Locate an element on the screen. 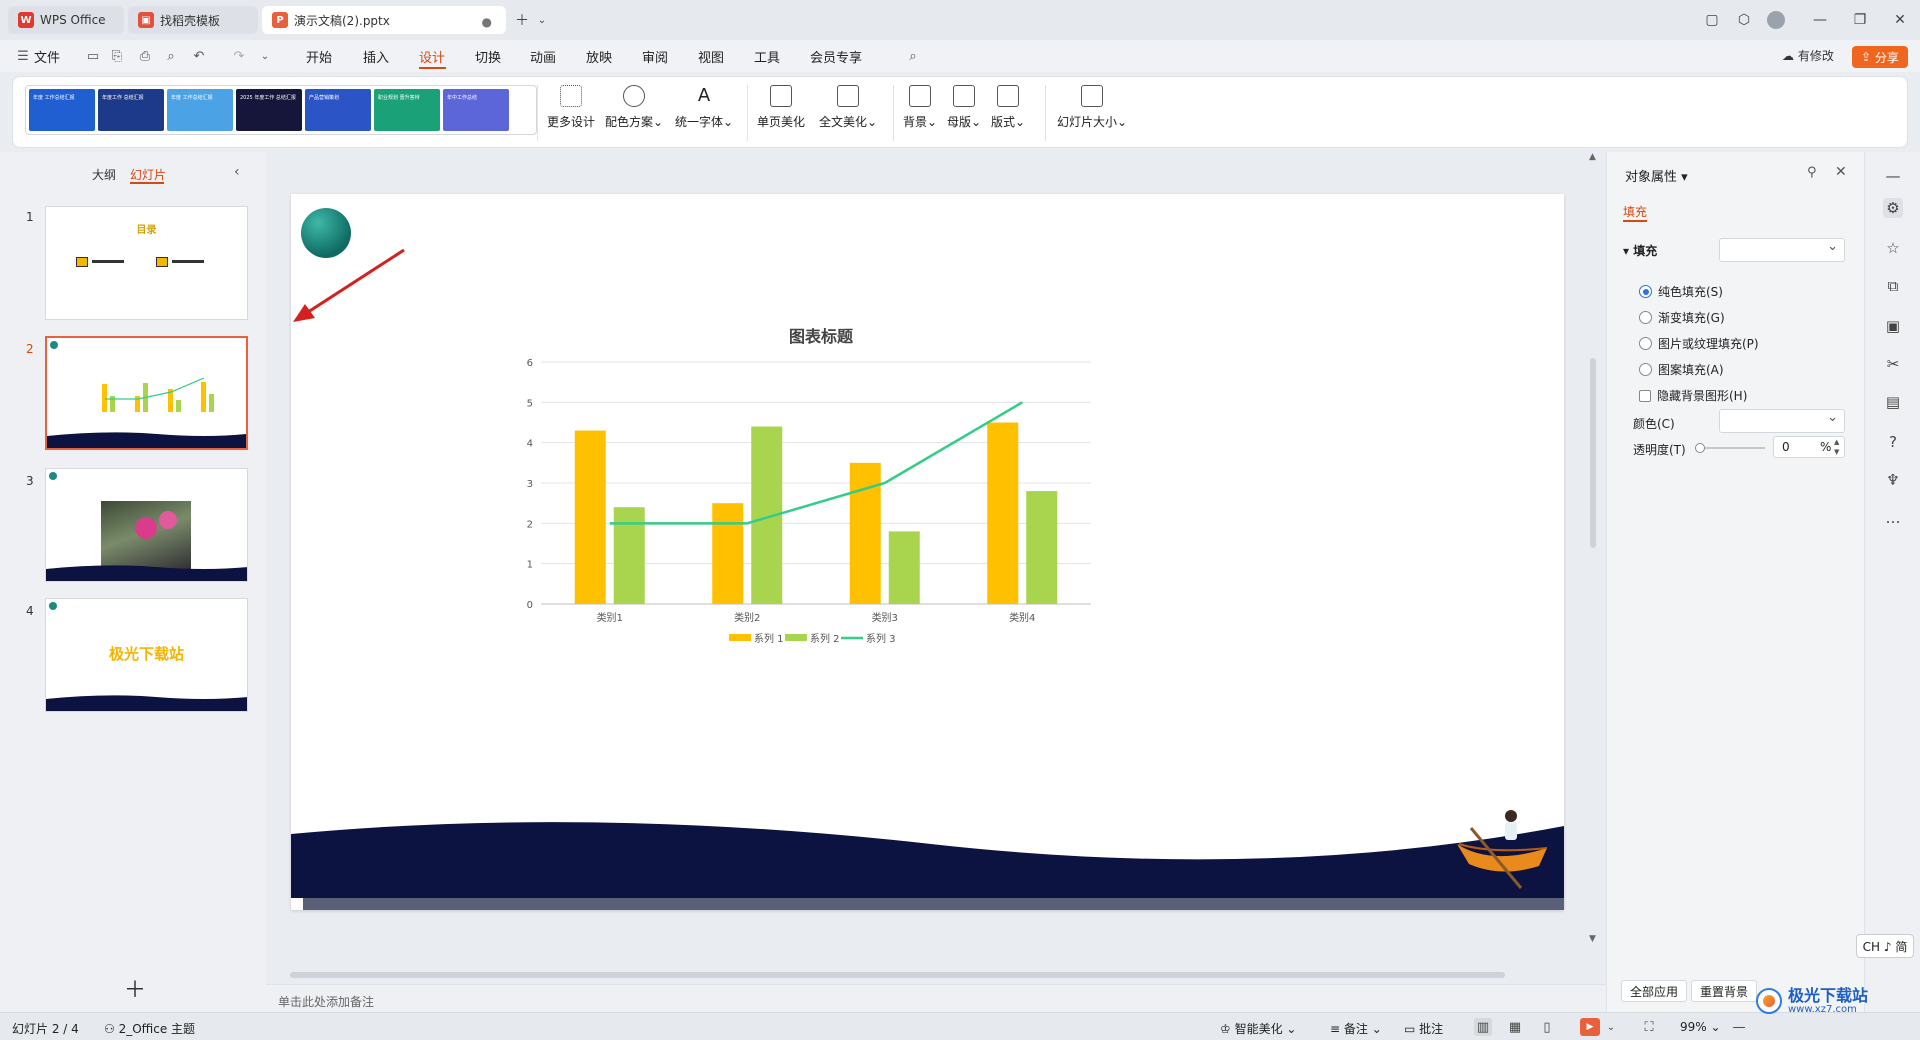 This screenshot has height=1040, width=1920. template-thumbnail: 2025 年度工作 总结汇报 is located at coordinates (269, 110).